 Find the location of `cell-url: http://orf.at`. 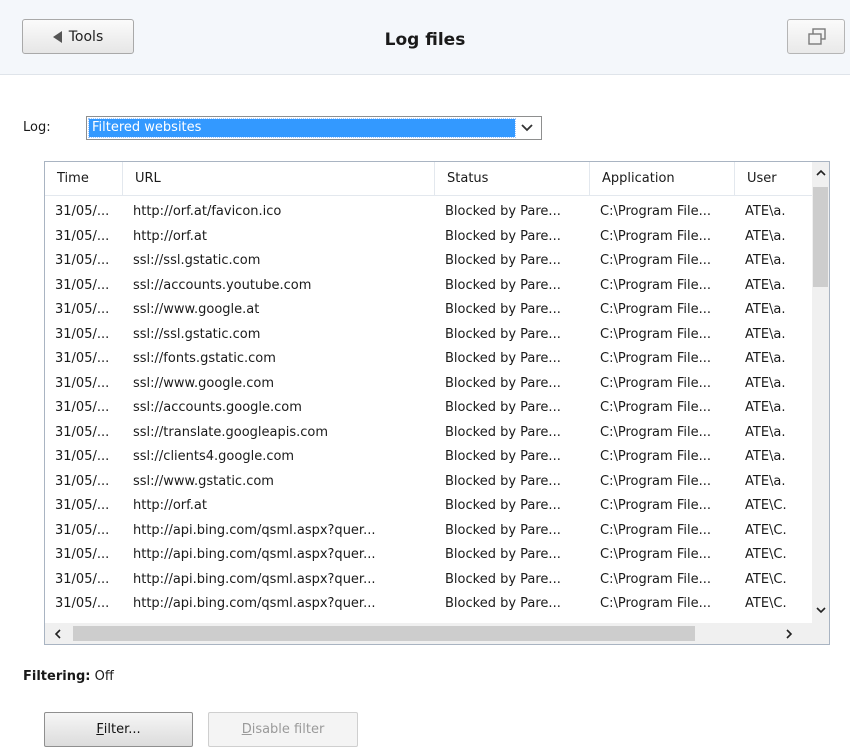

cell-url: http://orf.at is located at coordinates (170, 505).